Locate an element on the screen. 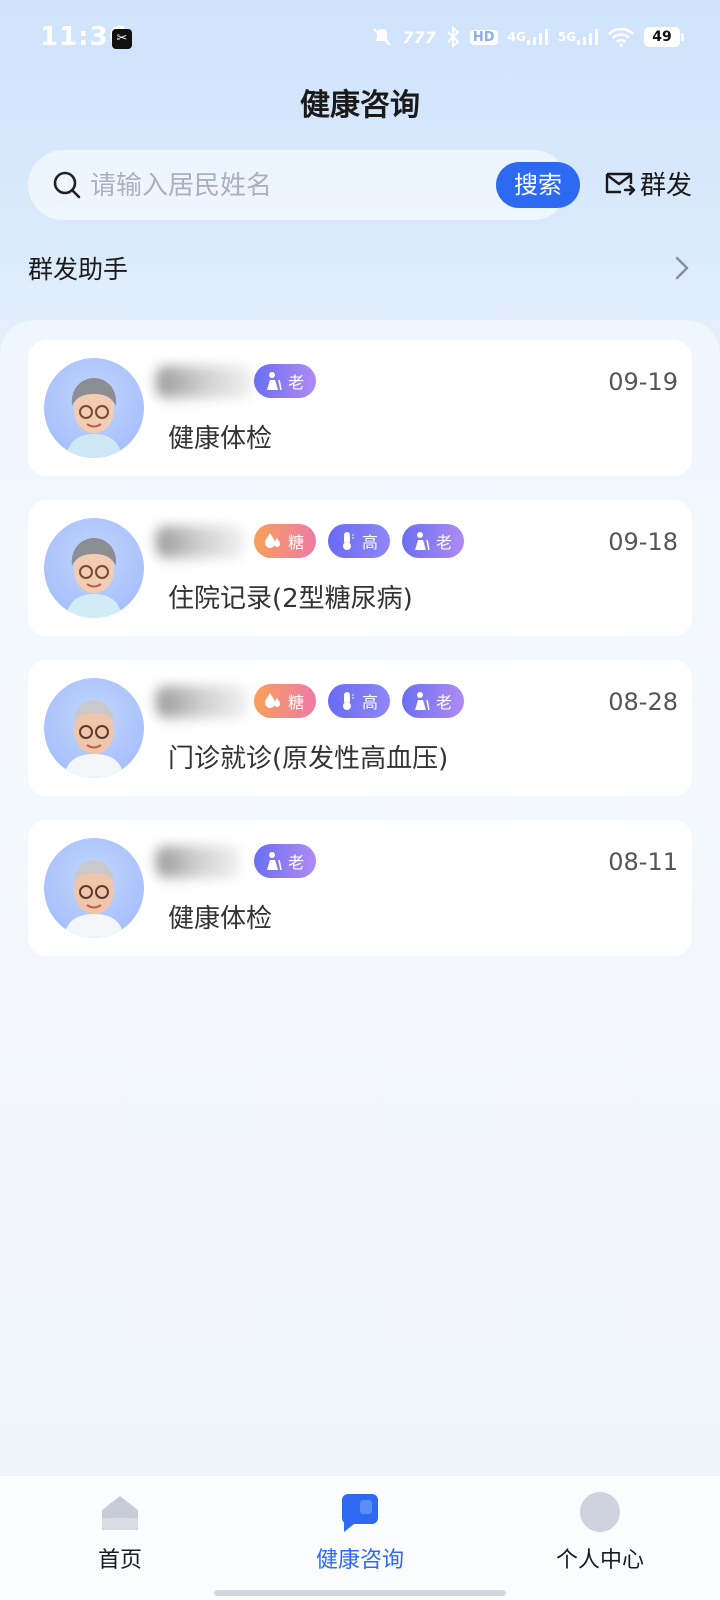 This screenshot has width=720, height=1600. mass-send-assistant-row: 群发助手 is located at coordinates (360, 268).